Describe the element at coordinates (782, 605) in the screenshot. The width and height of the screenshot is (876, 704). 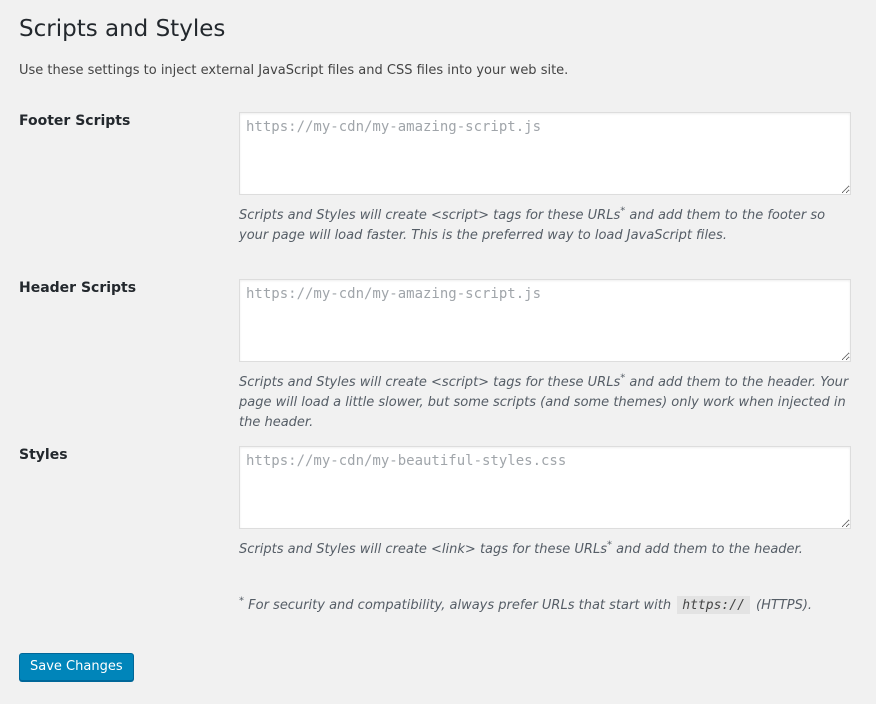
I see `security-footnote-rest: (HTTPS).` at that location.